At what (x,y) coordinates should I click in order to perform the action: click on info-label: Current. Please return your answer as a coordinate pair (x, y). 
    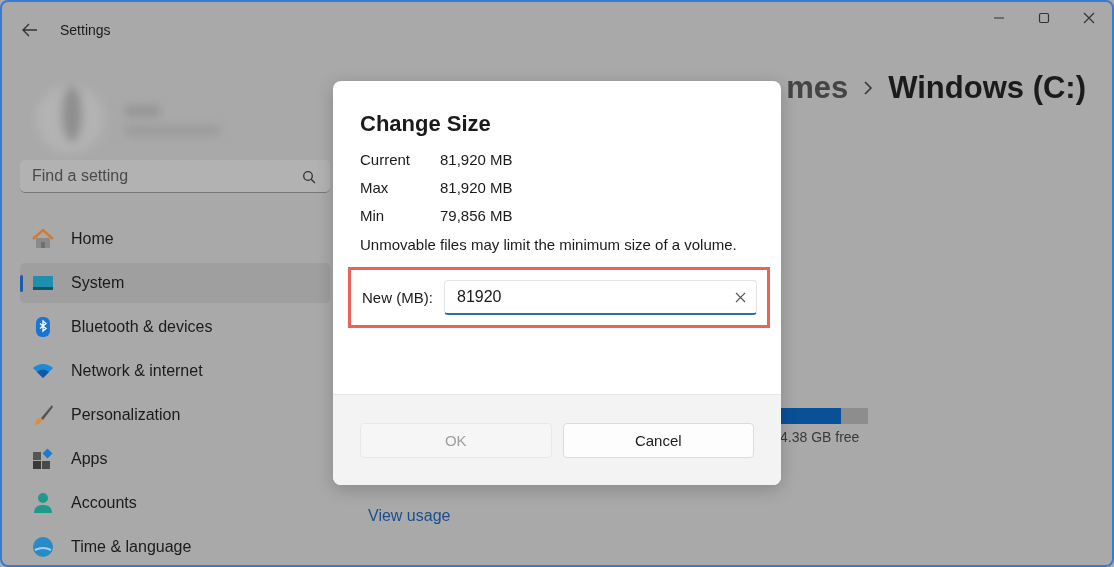
    Looking at the image, I should click on (386, 159).